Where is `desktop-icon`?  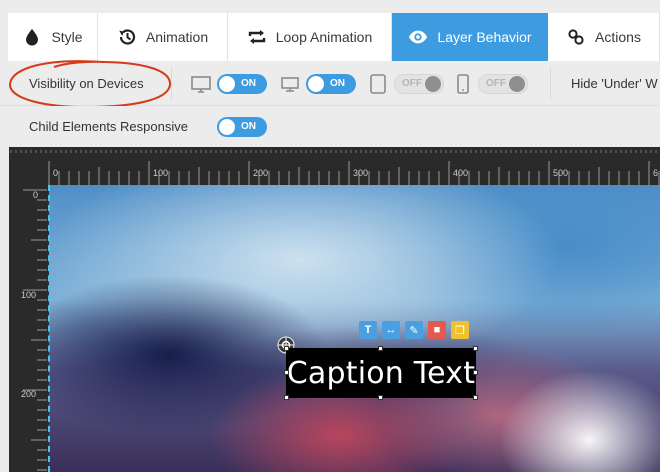
desktop-icon is located at coordinates (201, 84).